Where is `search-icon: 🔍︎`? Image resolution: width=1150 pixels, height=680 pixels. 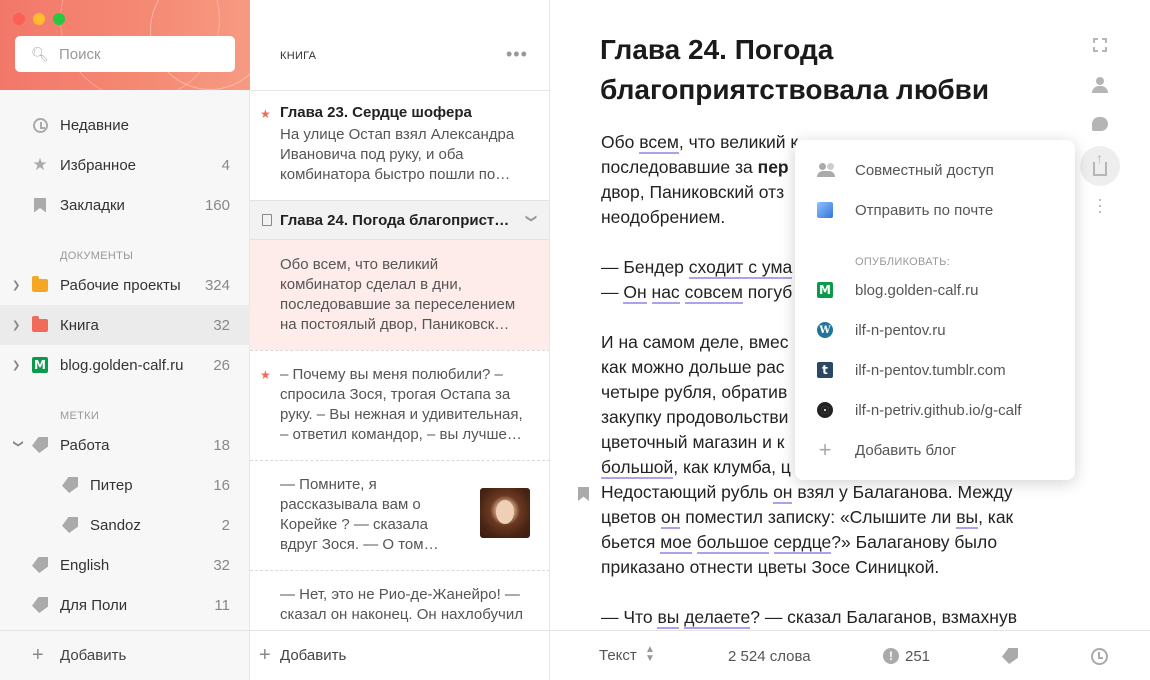
search-icon: 🔍︎ is located at coordinates (40, 53).